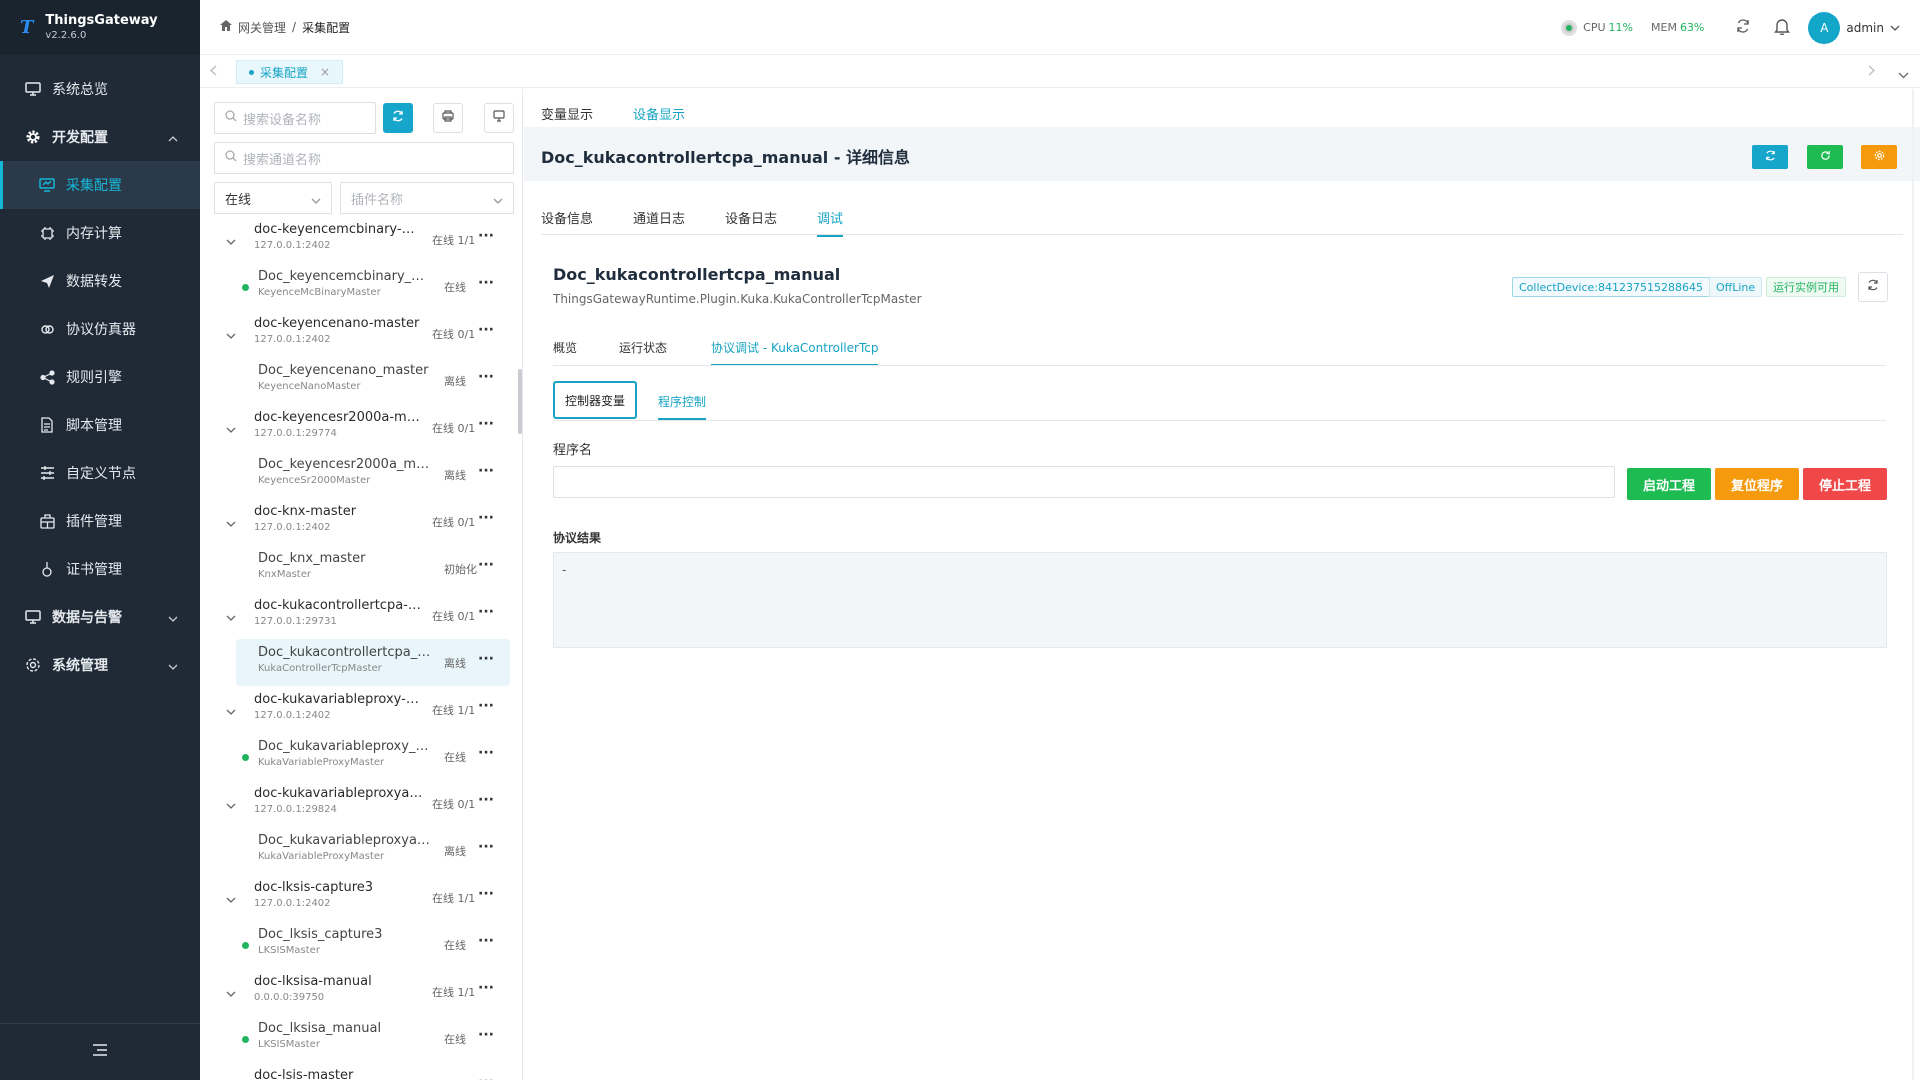  What do you see at coordinates (659, 217) in the screenshot?
I see `tab-channel-log: 通道日志` at bounding box center [659, 217].